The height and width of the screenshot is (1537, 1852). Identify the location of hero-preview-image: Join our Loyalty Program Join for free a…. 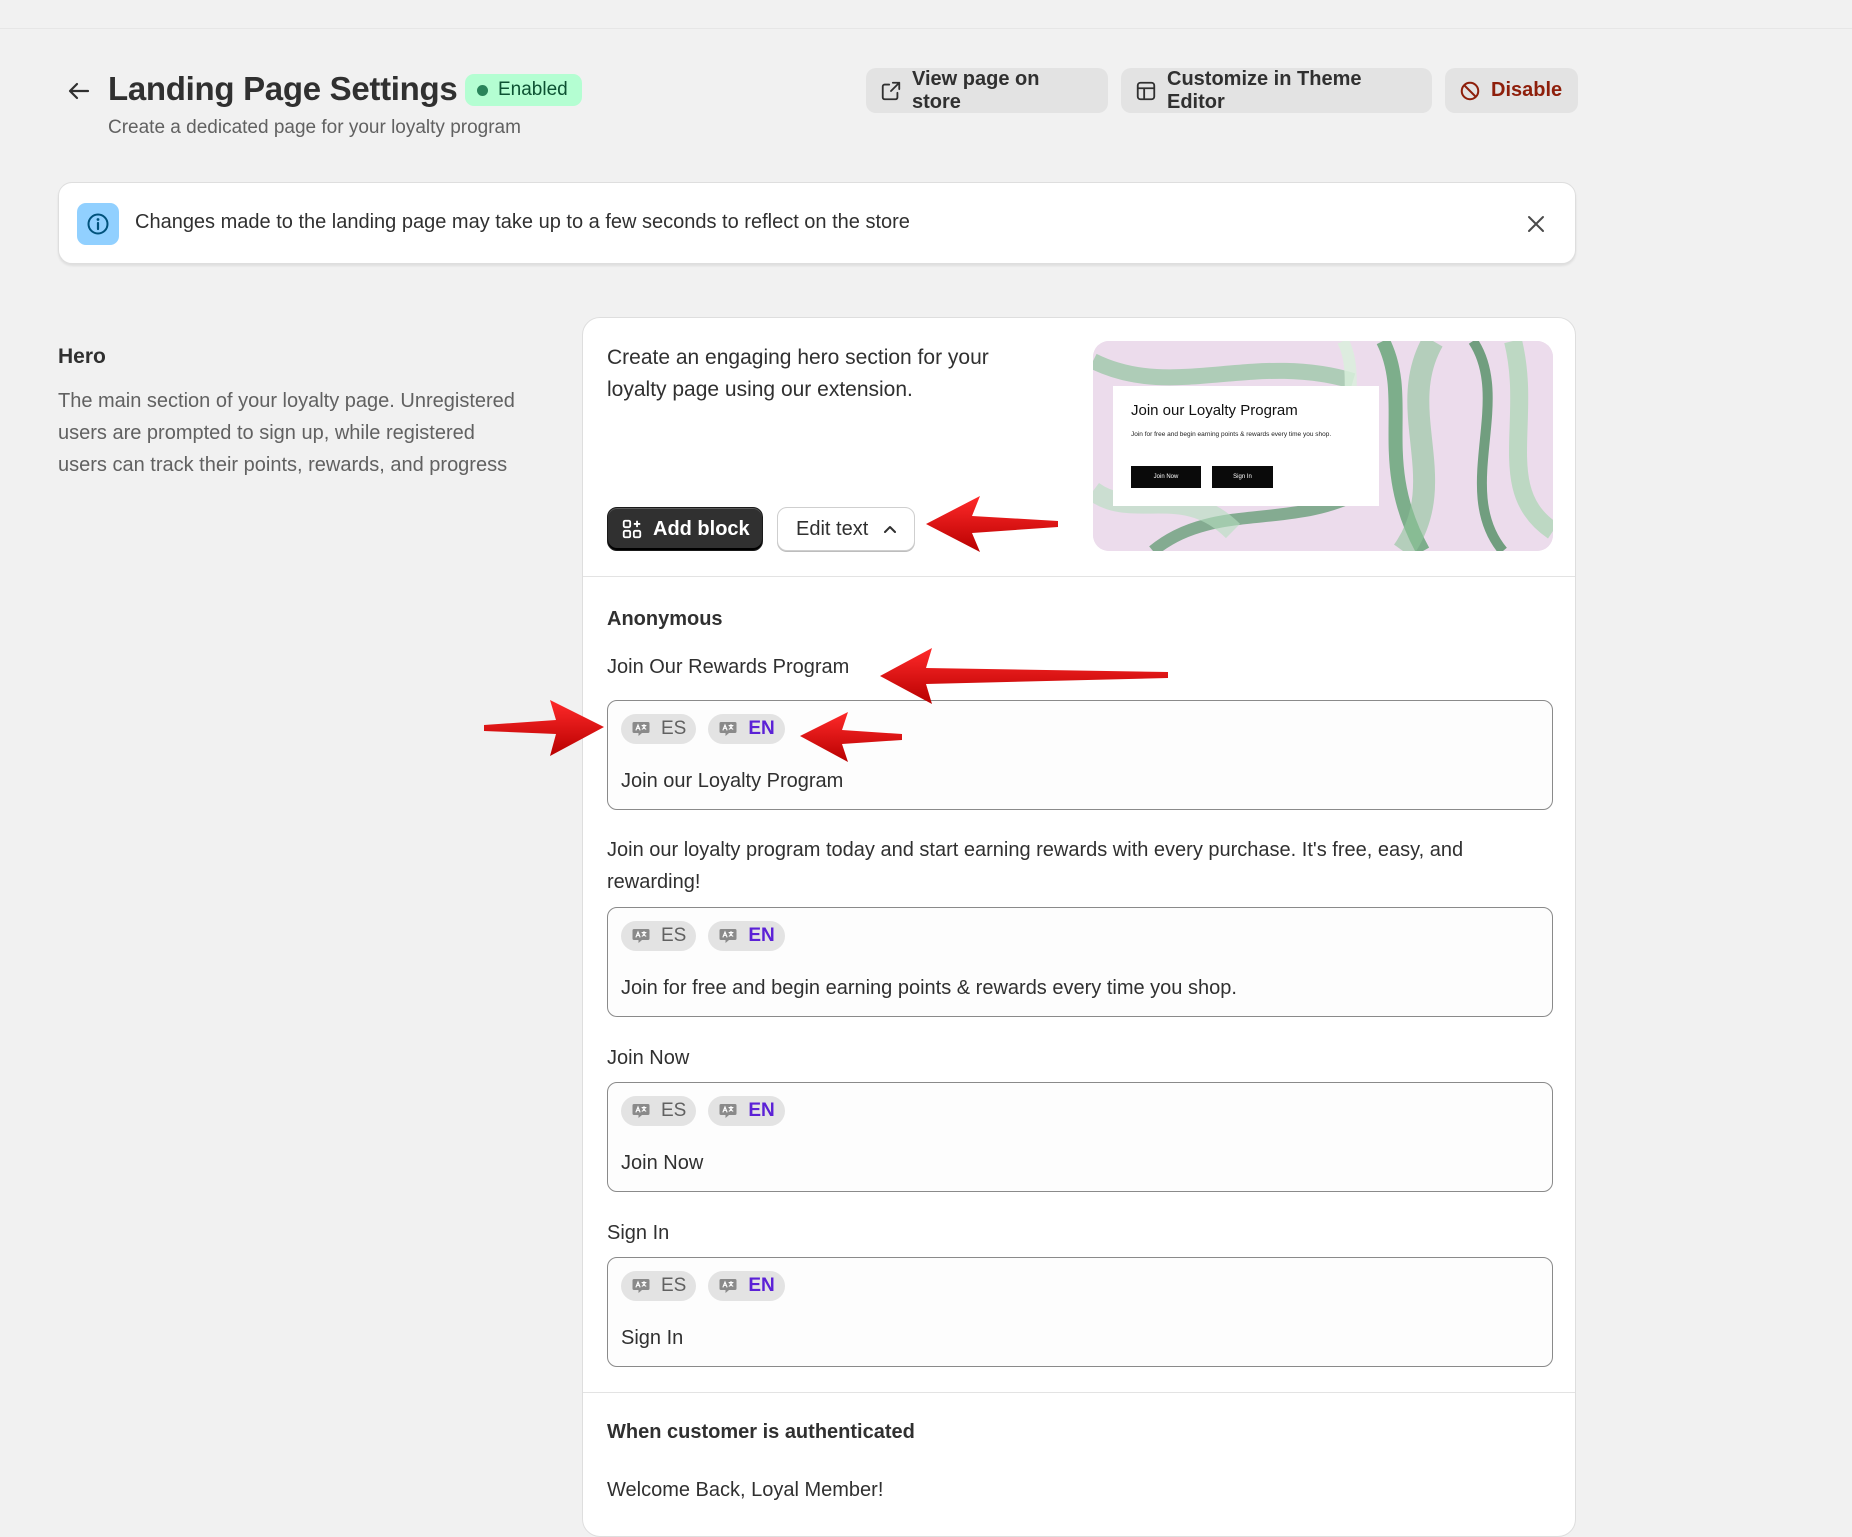
(1323, 446).